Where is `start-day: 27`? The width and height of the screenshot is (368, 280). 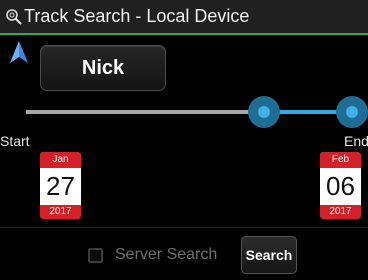
start-day: 27 is located at coordinates (60, 186).